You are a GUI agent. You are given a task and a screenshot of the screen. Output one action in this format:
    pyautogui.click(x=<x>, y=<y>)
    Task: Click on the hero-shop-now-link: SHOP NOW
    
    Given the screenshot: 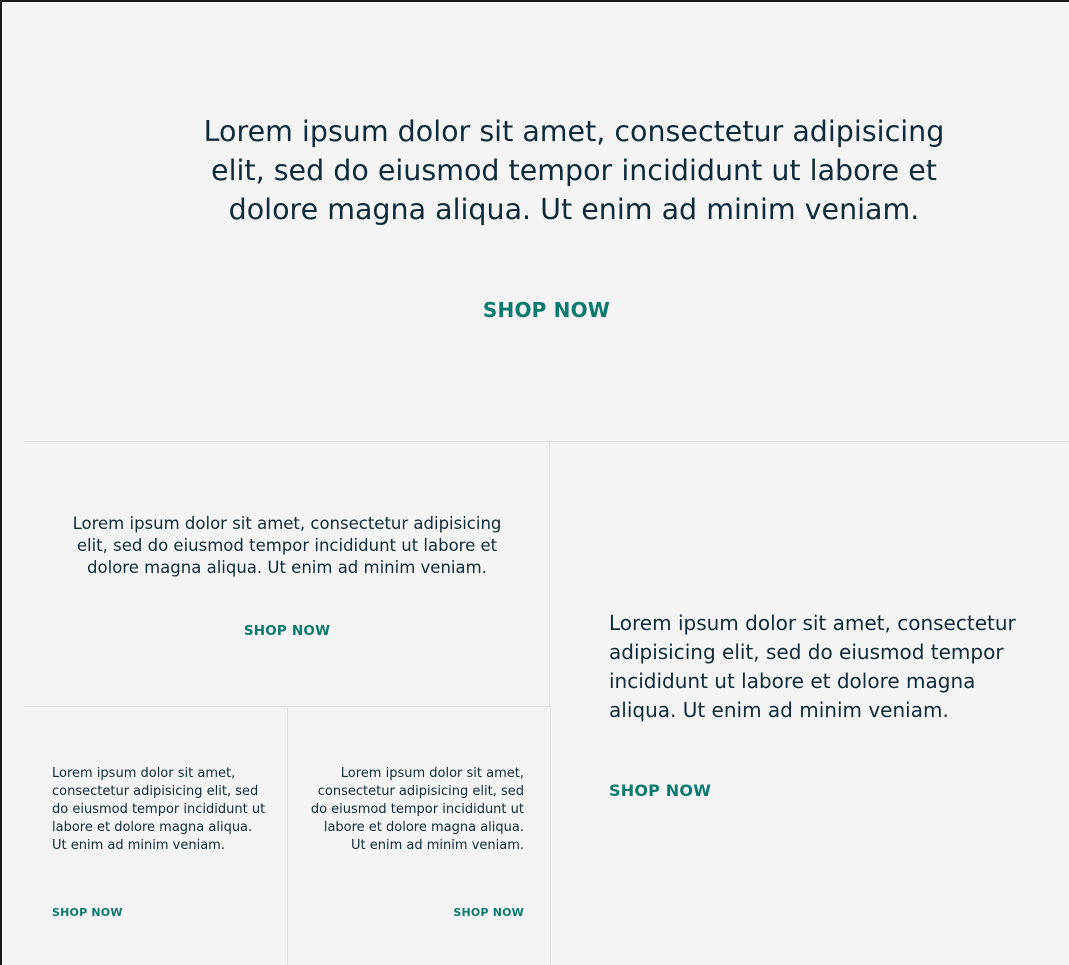 What is the action you would take?
    pyautogui.click(x=546, y=310)
    